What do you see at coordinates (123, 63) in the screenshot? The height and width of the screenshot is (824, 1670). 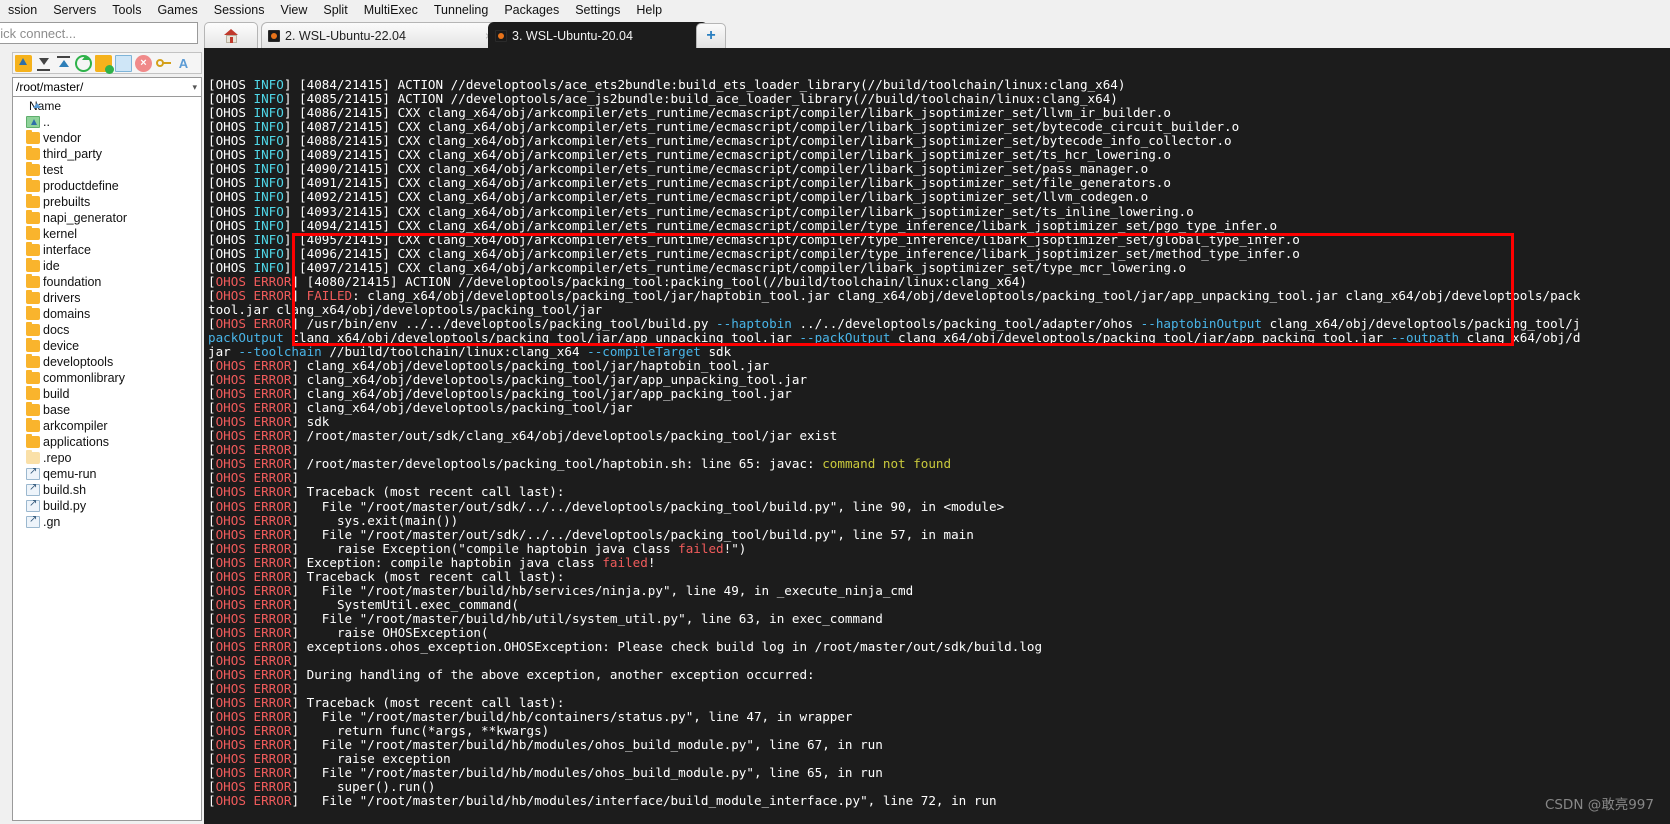 I see `new-file-icon` at bounding box center [123, 63].